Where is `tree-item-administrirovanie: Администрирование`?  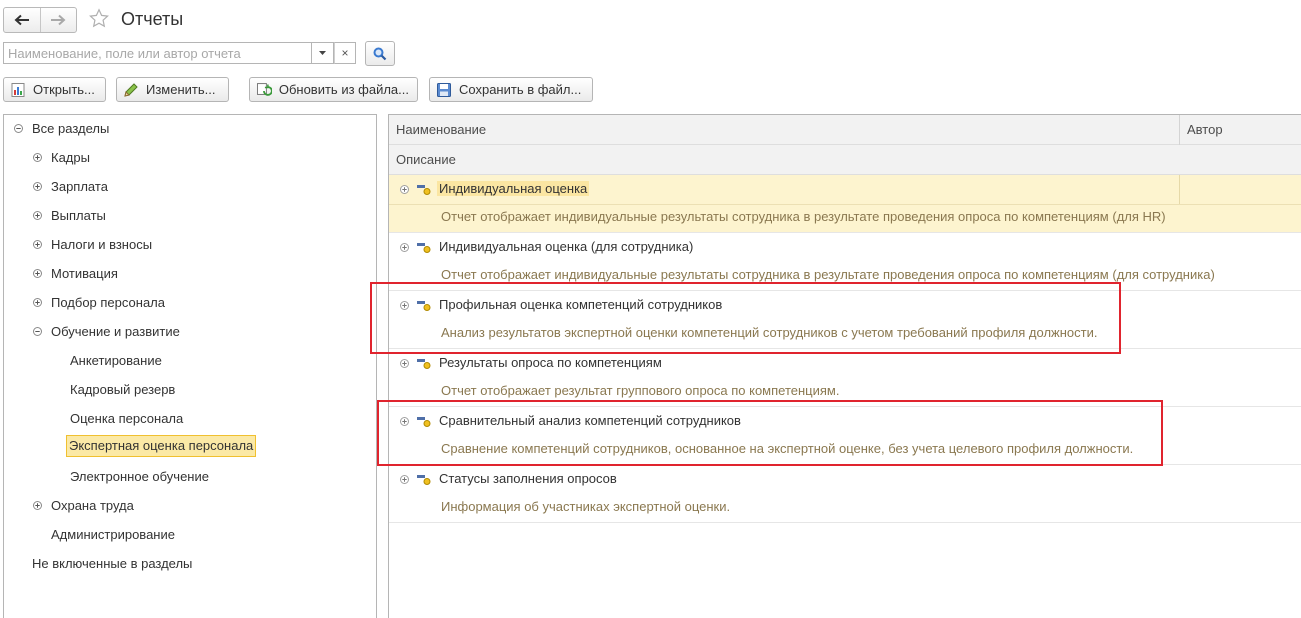
tree-item-administrirovanie: Администрирование is located at coordinates (113, 535).